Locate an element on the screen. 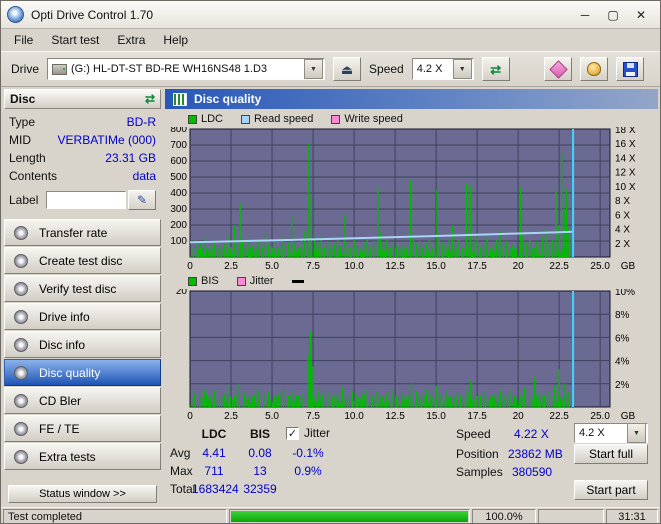 Image resolution: width=661 pixels, height=524 pixels. menu-file: File is located at coordinates (23, 40).